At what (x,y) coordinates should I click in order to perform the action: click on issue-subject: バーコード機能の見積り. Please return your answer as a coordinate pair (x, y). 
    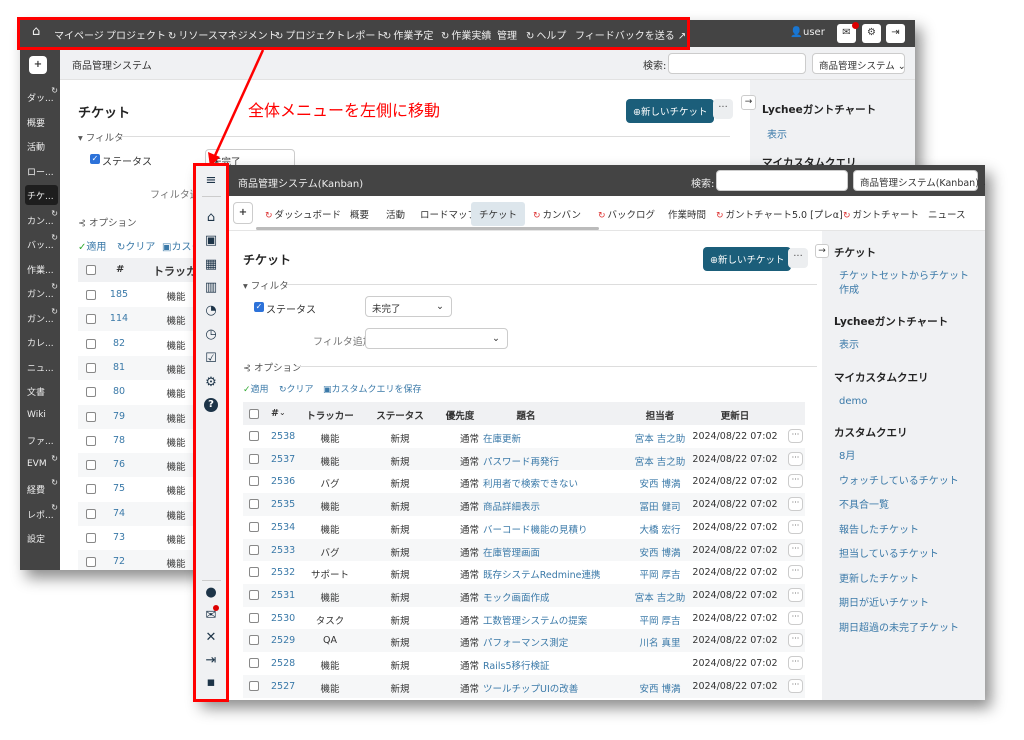
    Looking at the image, I should click on (535, 529).